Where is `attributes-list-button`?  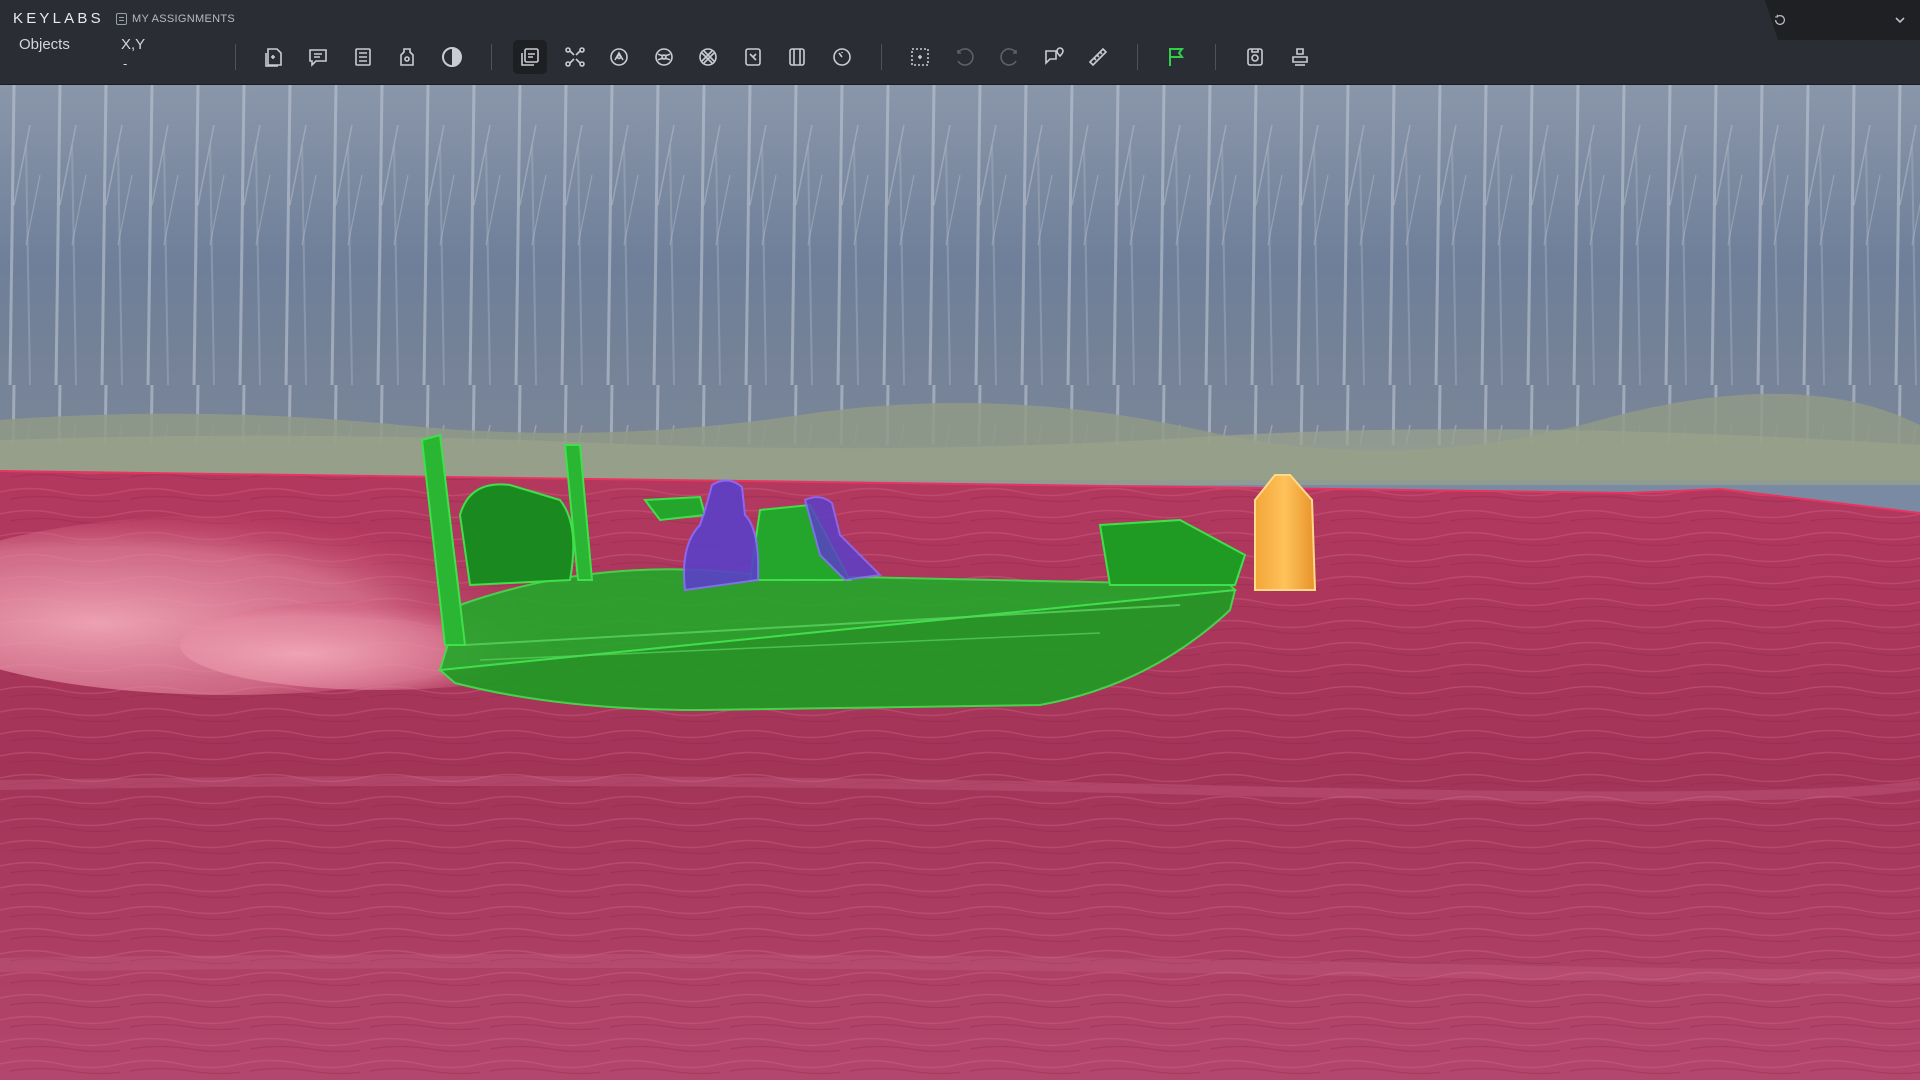
attributes-list-button is located at coordinates (363, 57).